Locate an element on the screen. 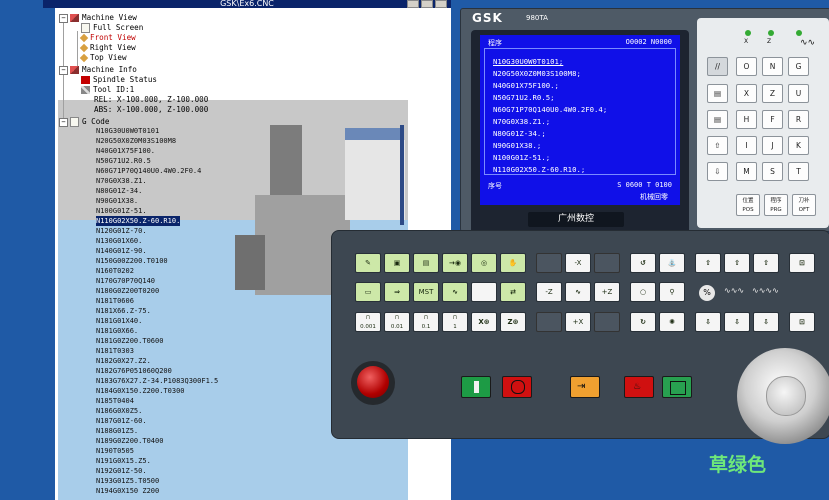 The image size is (829, 500). key-s: S is located at coordinates (772, 171).